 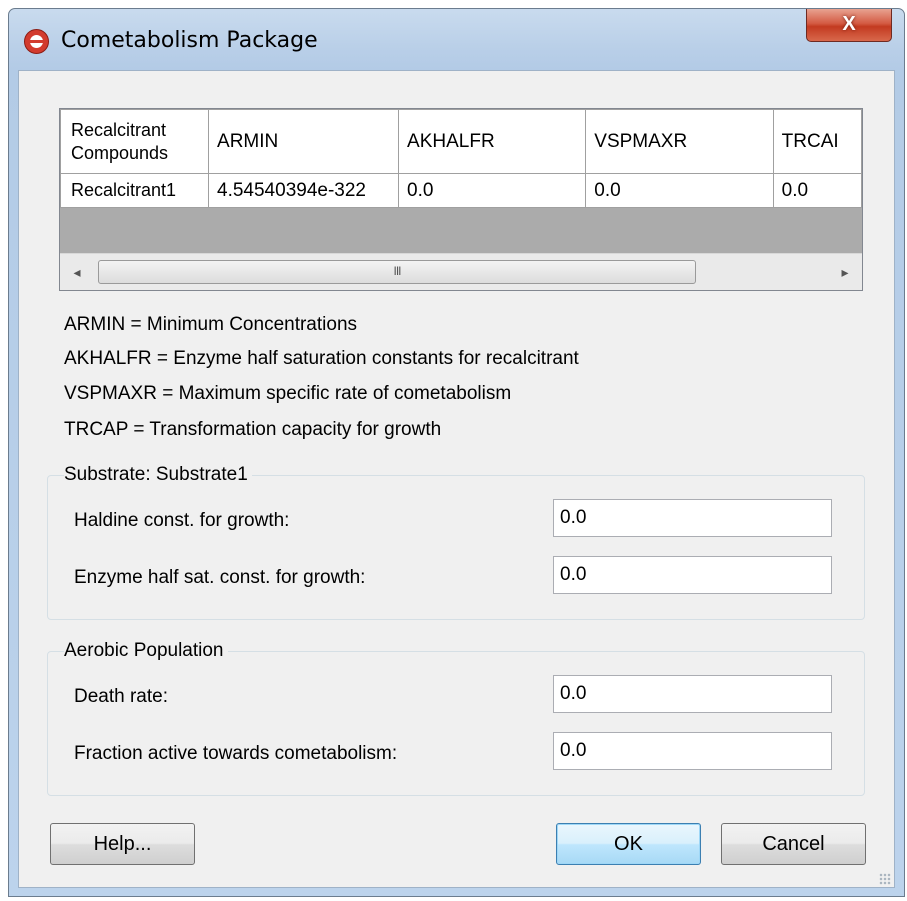 I want to click on fraction-active-label: Fraction active towards cometabolism:, so click(x=236, y=753).